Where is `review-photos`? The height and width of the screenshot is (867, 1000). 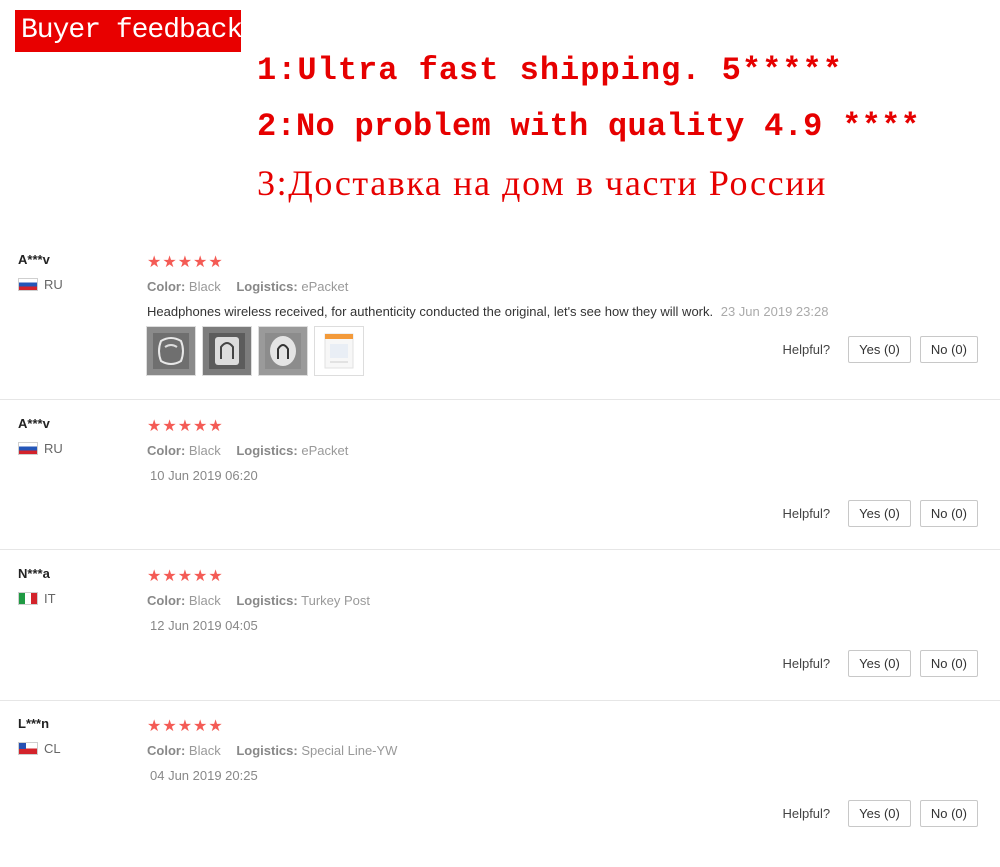 review-photos is located at coordinates (258, 351).